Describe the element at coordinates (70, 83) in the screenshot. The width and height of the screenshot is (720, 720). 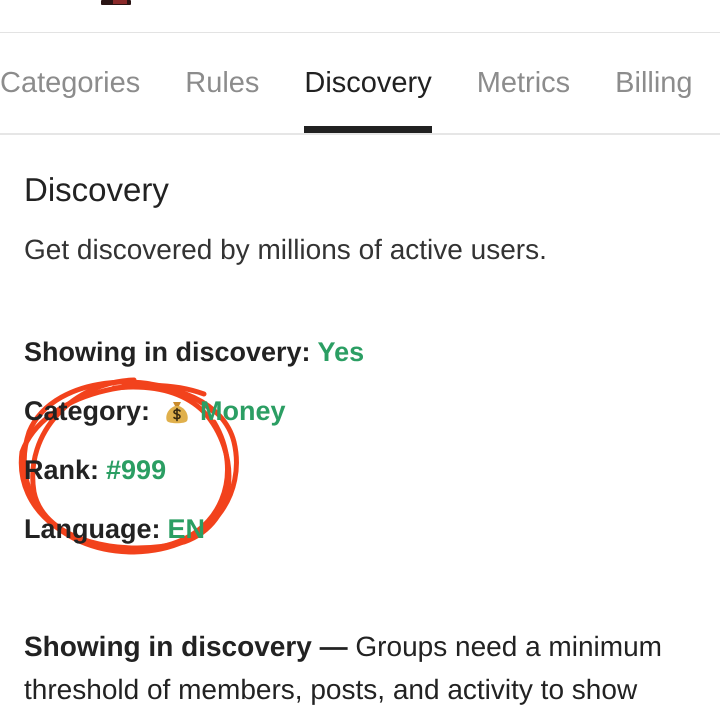
I see `tab: Categories` at that location.